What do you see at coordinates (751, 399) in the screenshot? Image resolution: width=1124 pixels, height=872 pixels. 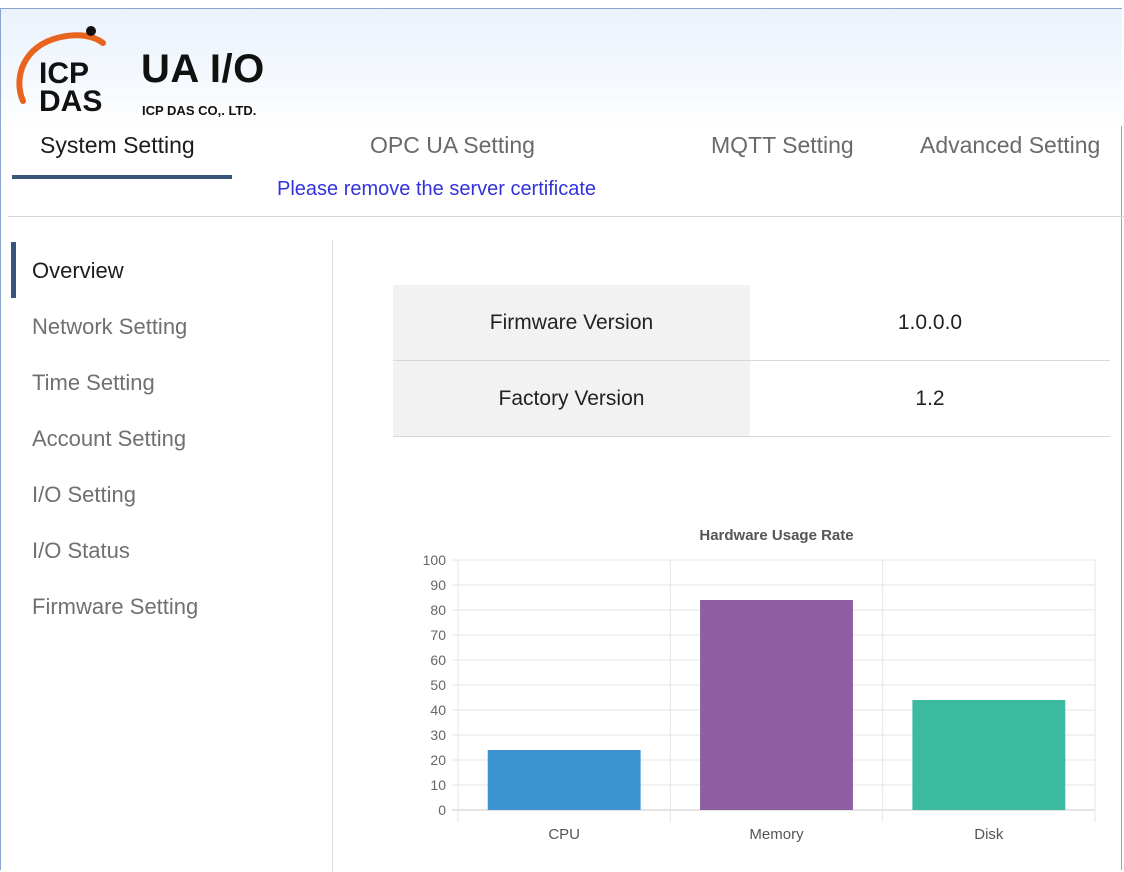 I see `table-row: Factory Version 1.2` at bounding box center [751, 399].